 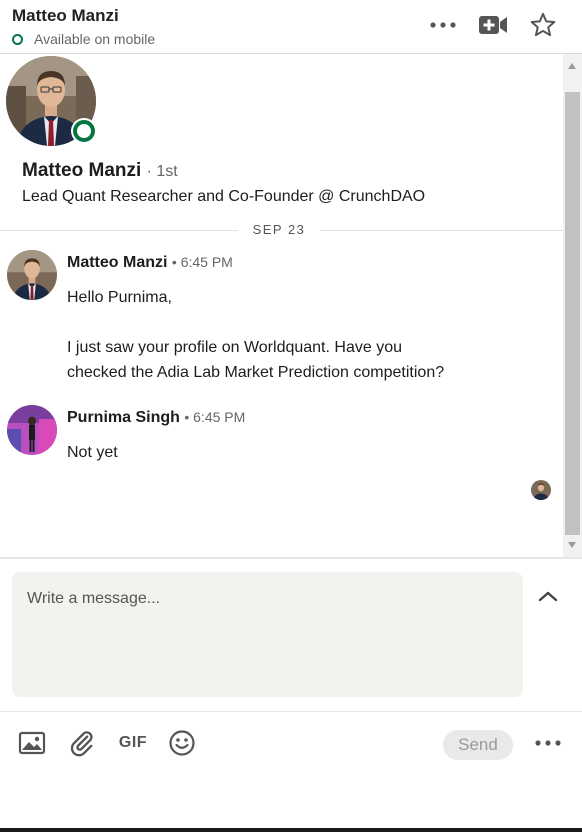 I want to click on date-divider: SEP 23, so click(x=281, y=230).